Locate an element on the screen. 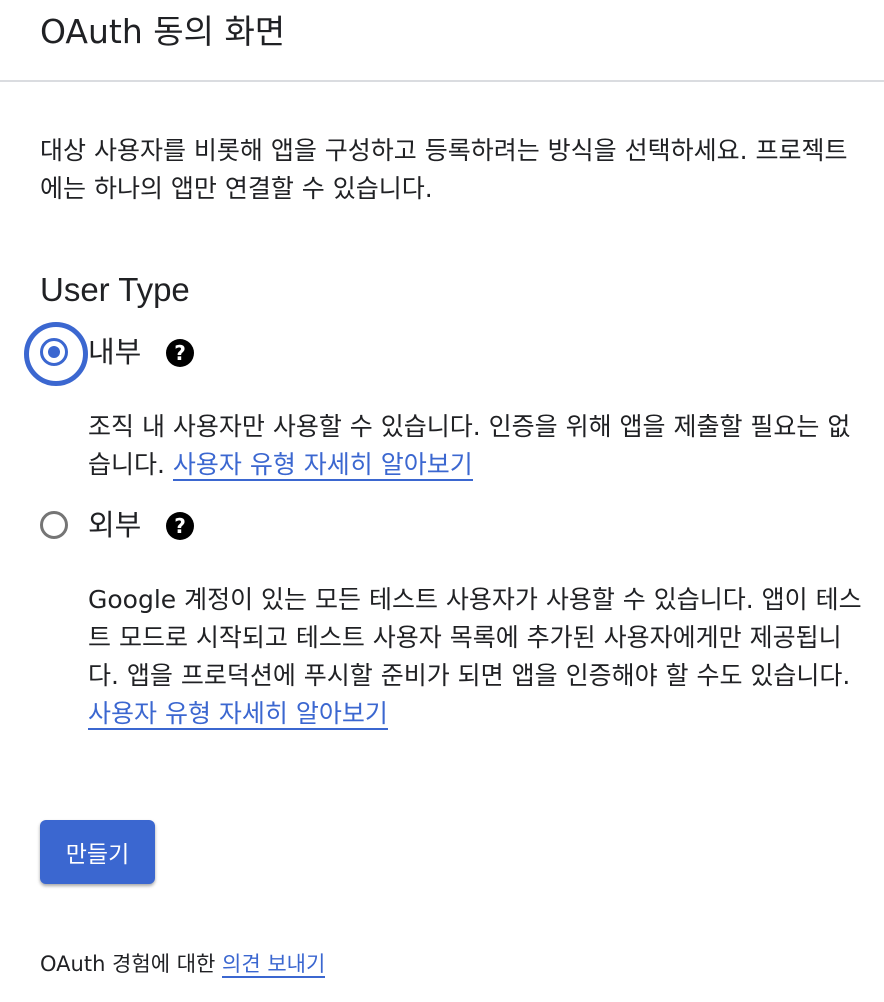  send-feedback-link: 의견 보내기 is located at coordinates (274, 965).